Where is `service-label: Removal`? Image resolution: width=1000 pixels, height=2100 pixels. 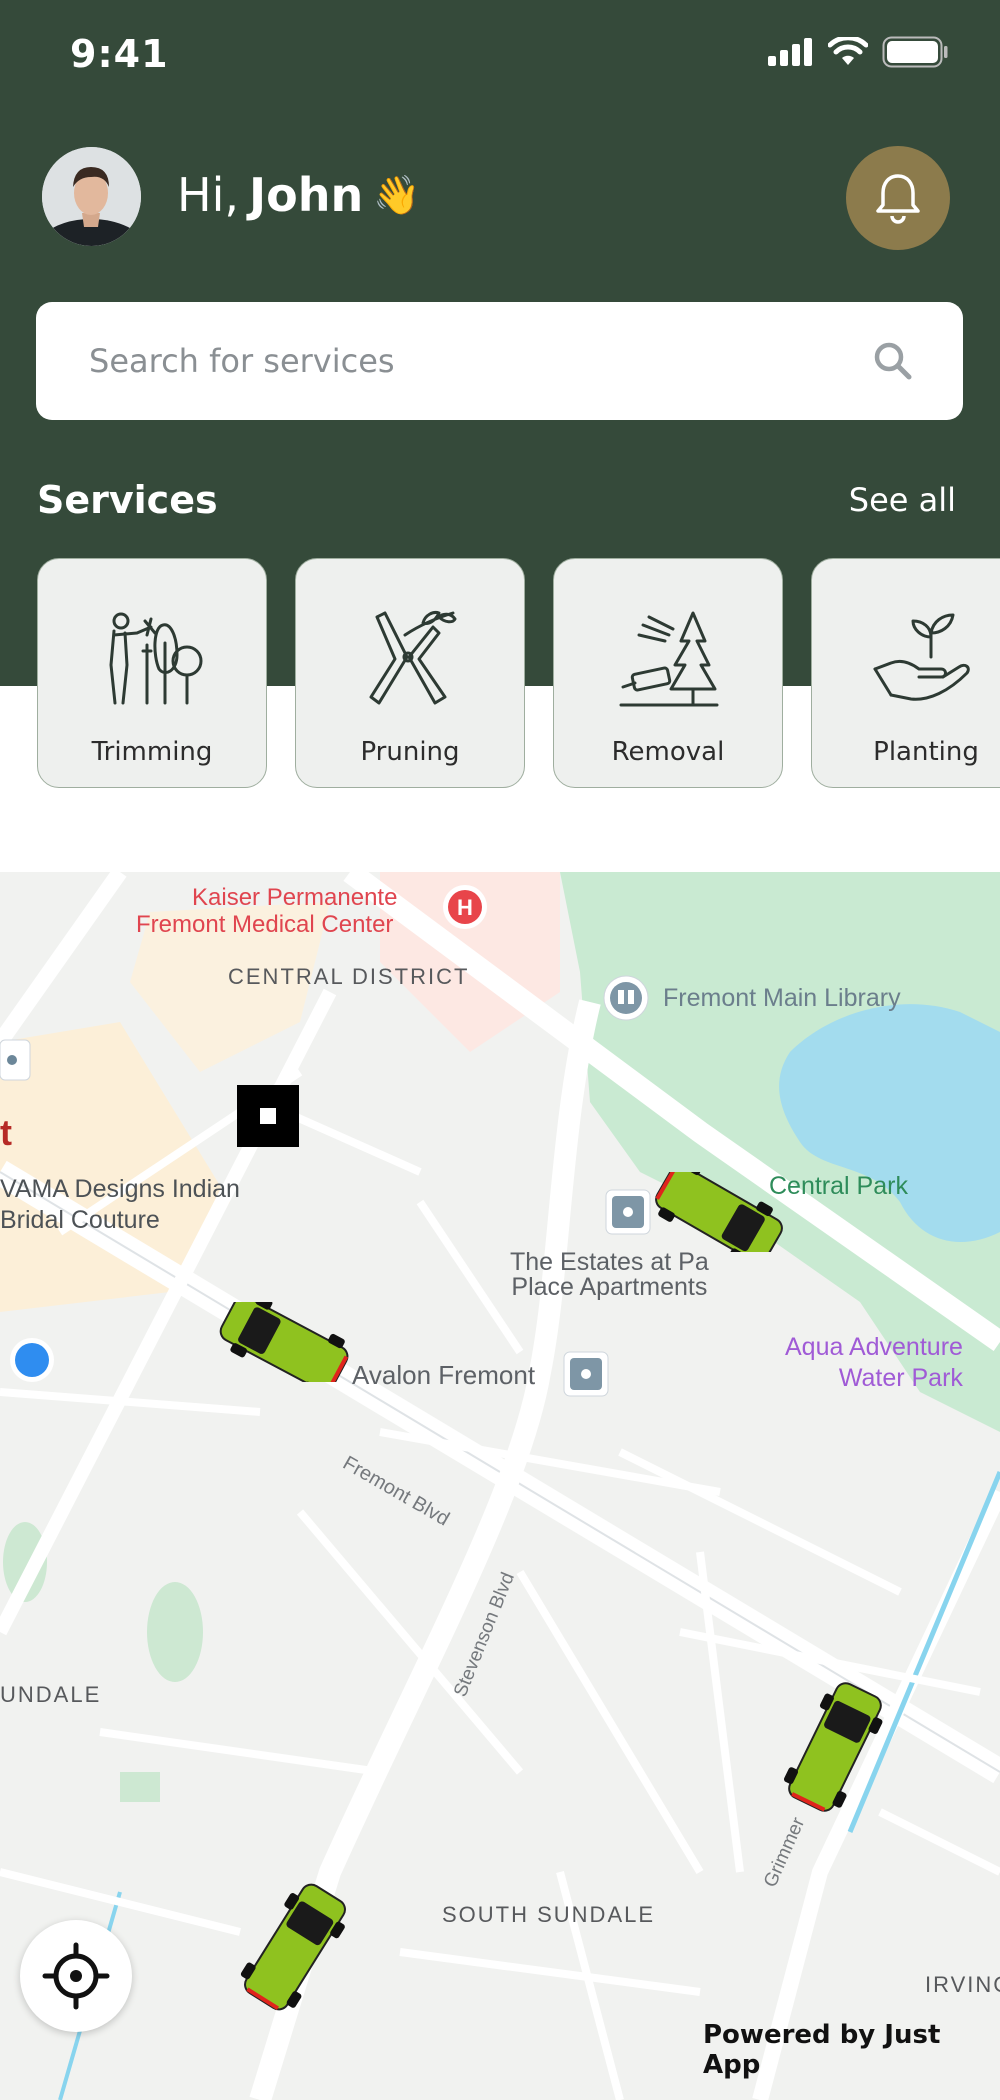
service-label: Removal is located at coordinates (668, 752).